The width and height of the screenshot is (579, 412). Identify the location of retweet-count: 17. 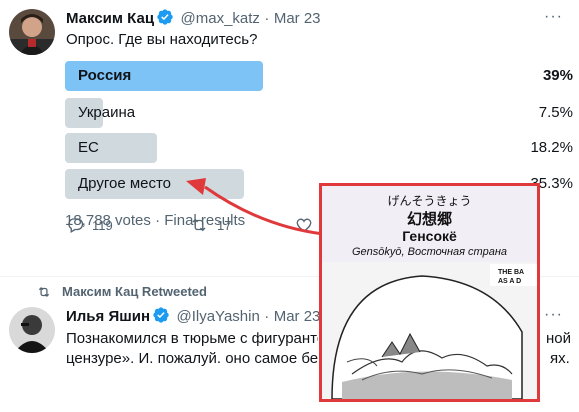
(224, 225).